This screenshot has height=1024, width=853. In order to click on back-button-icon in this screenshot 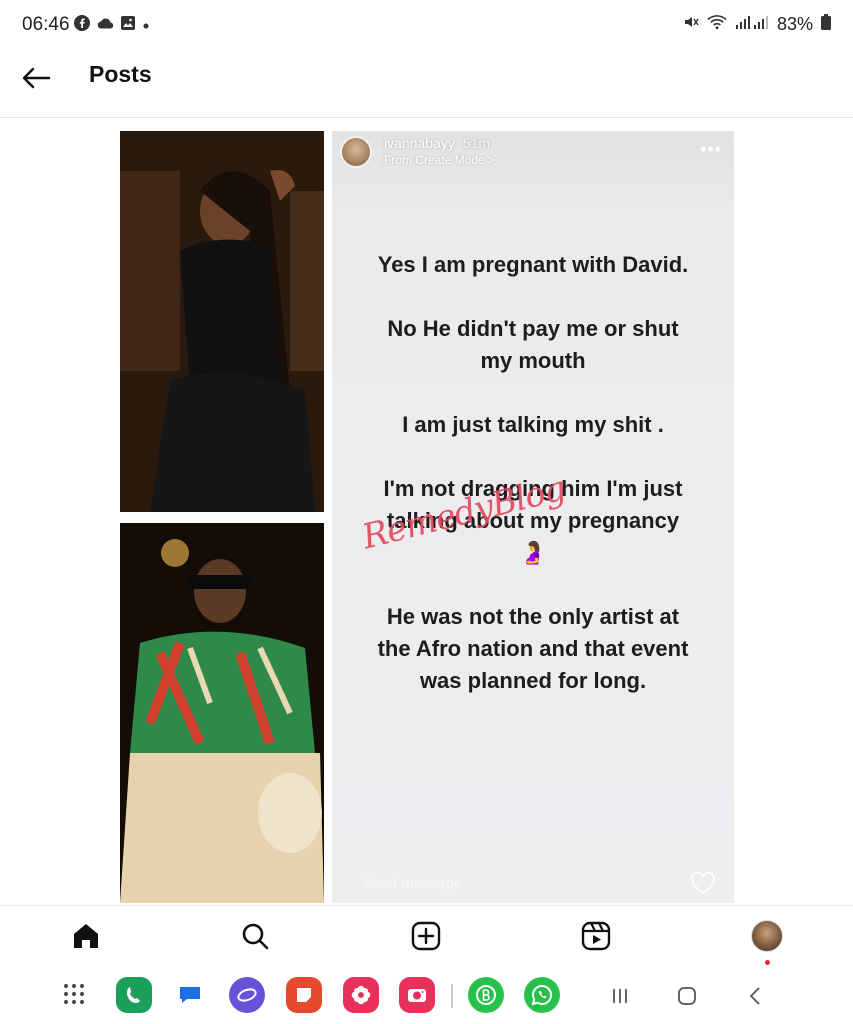, I will do `click(754, 996)`.